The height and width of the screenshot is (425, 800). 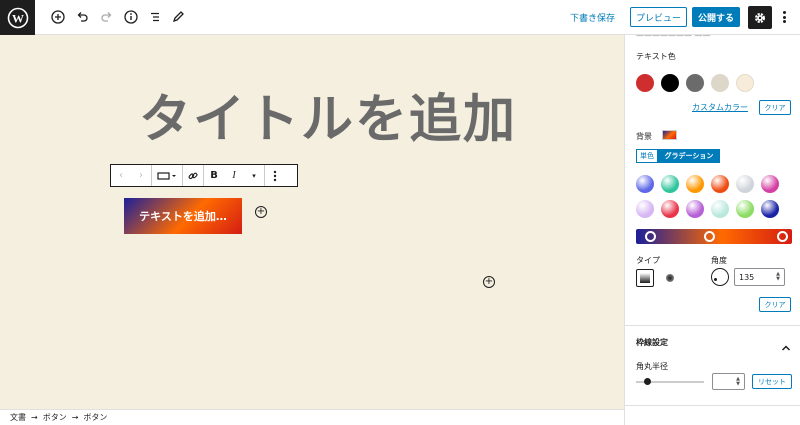 I want to click on info-icon, so click(x=131, y=17).